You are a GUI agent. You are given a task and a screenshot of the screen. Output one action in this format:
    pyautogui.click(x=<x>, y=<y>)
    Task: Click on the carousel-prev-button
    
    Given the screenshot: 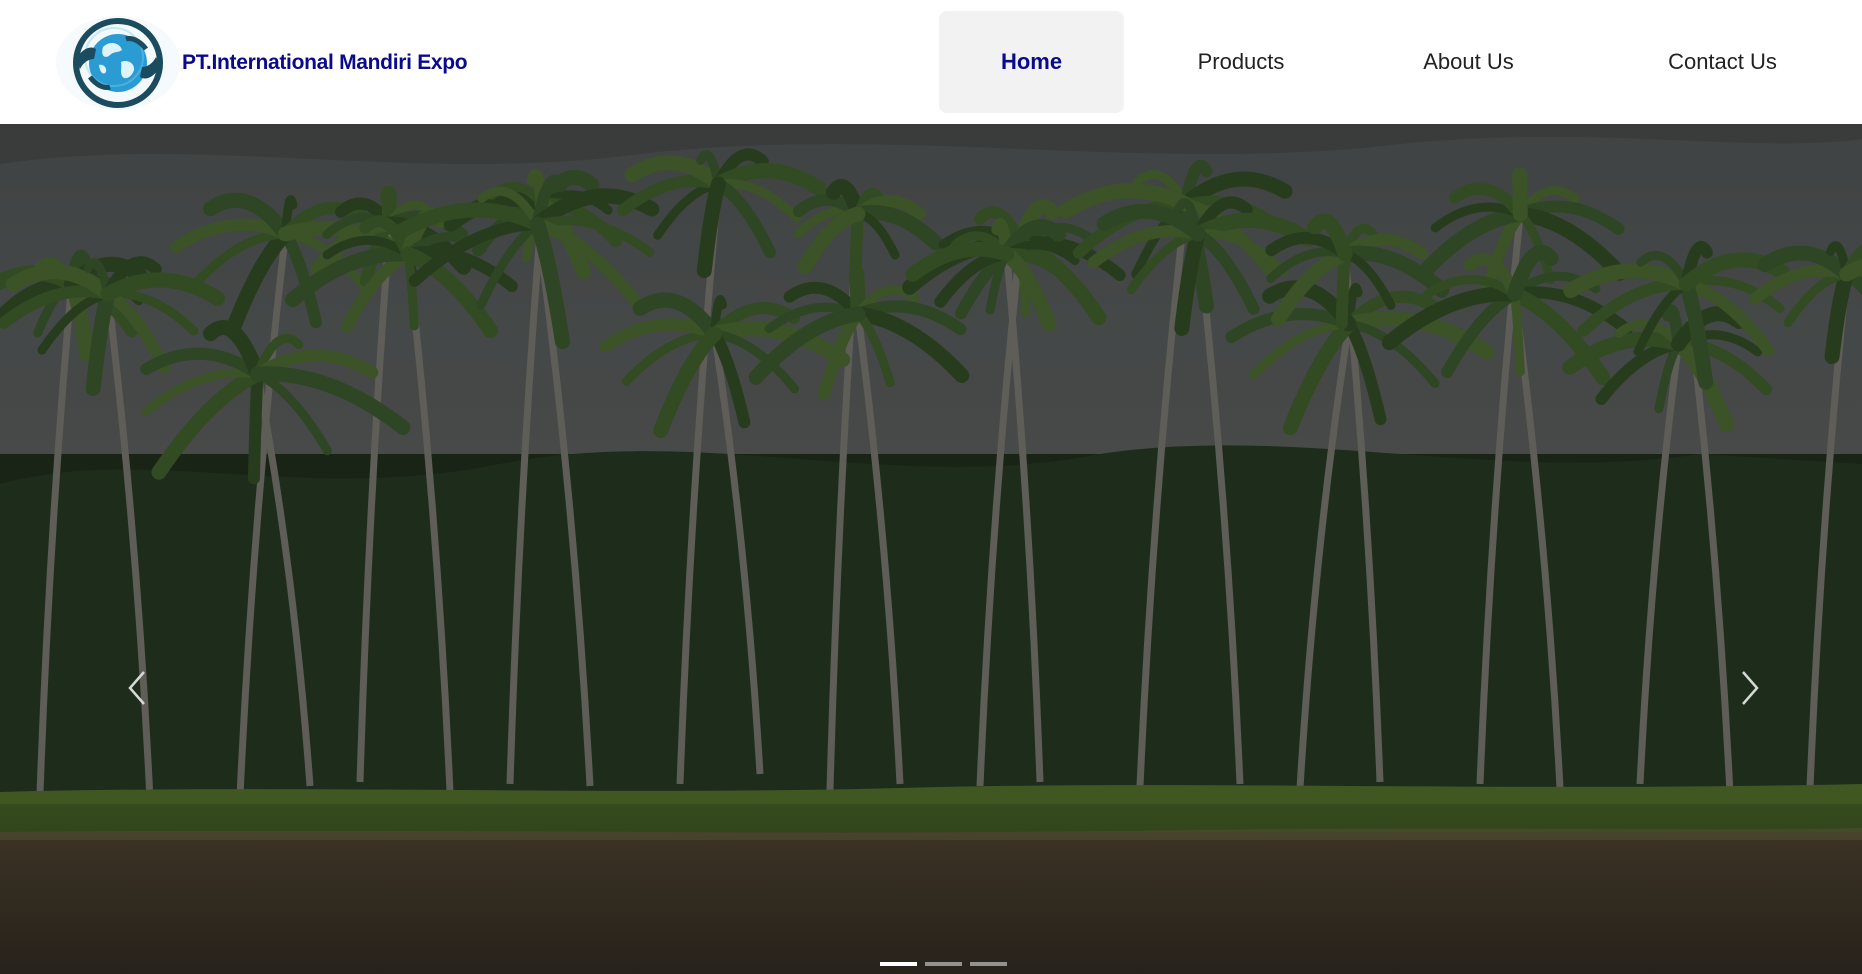 What is the action you would take?
    pyautogui.click(x=136, y=688)
    